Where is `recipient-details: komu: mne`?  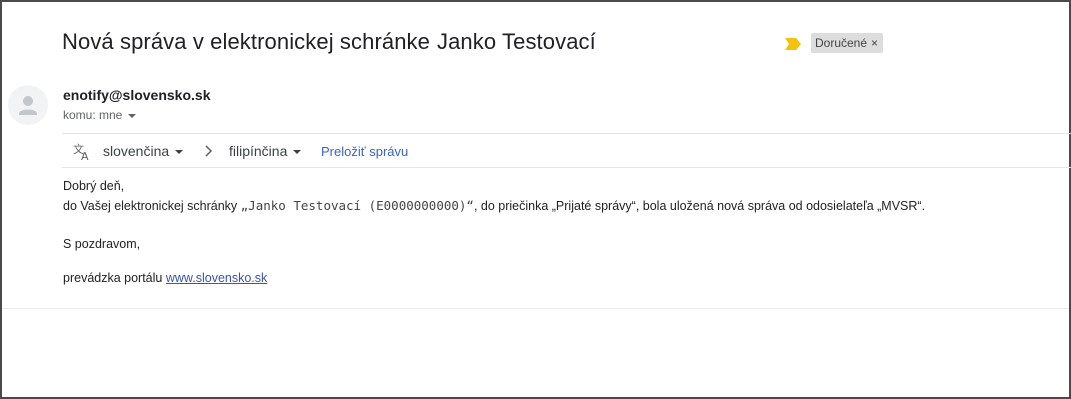 recipient-details: komu: mne is located at coordinates (100, 115).